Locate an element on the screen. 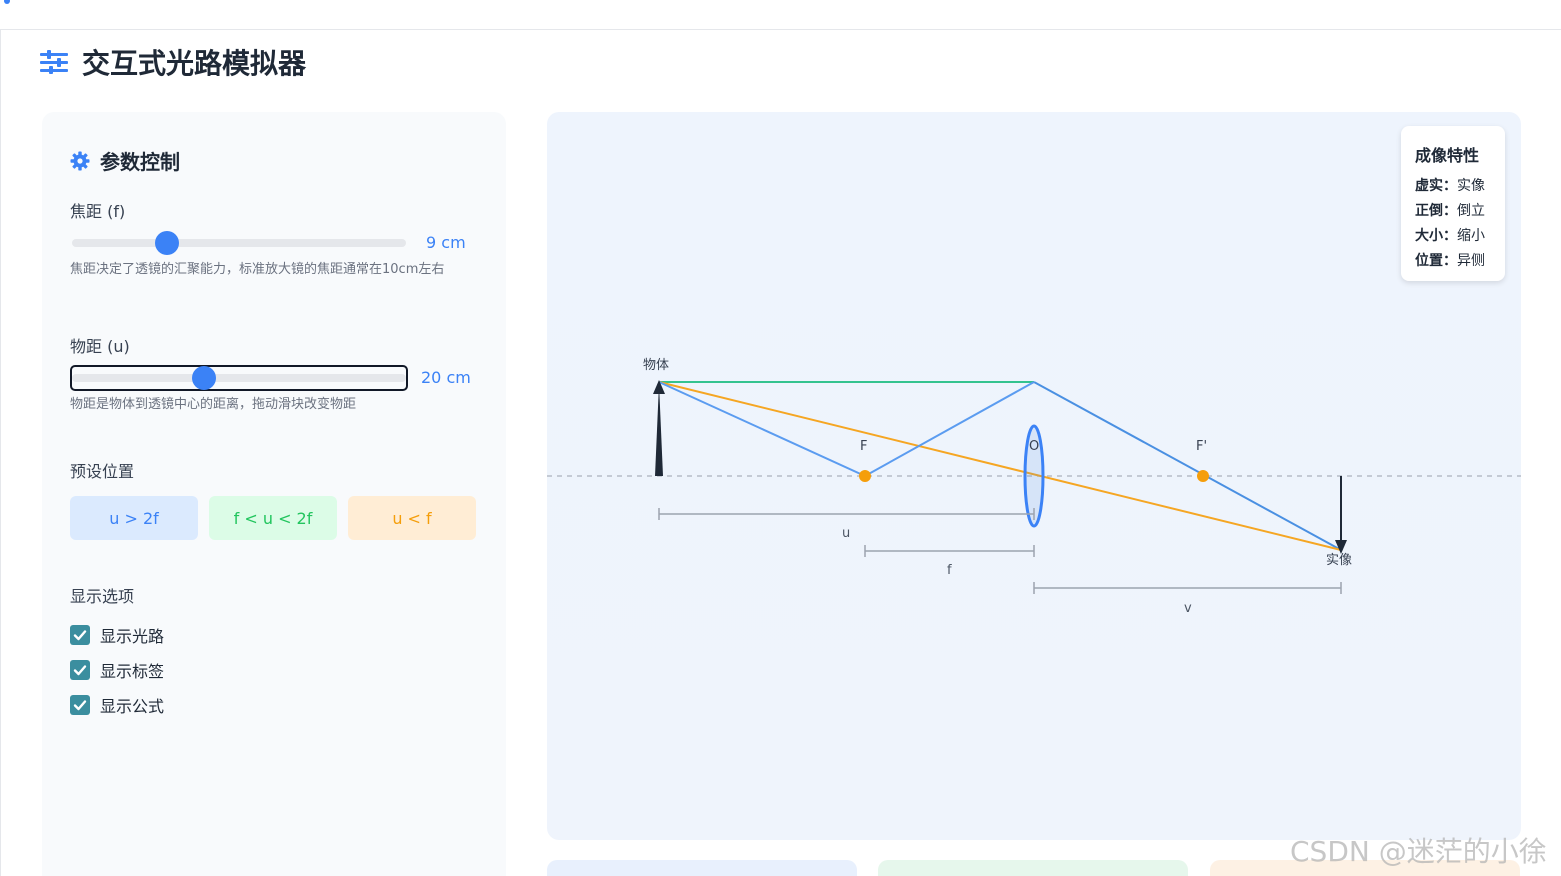 The height and width of the screenshot is (876, 1561). page-header: 交互式光路模拟器 is located at coordinates (173, 62).